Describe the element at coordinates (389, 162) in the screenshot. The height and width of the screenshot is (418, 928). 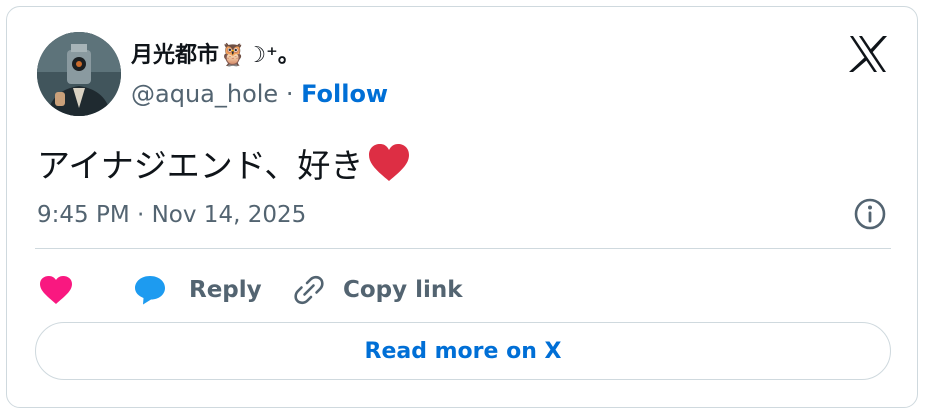
I see `red-heart-emoji-icon` at that location.